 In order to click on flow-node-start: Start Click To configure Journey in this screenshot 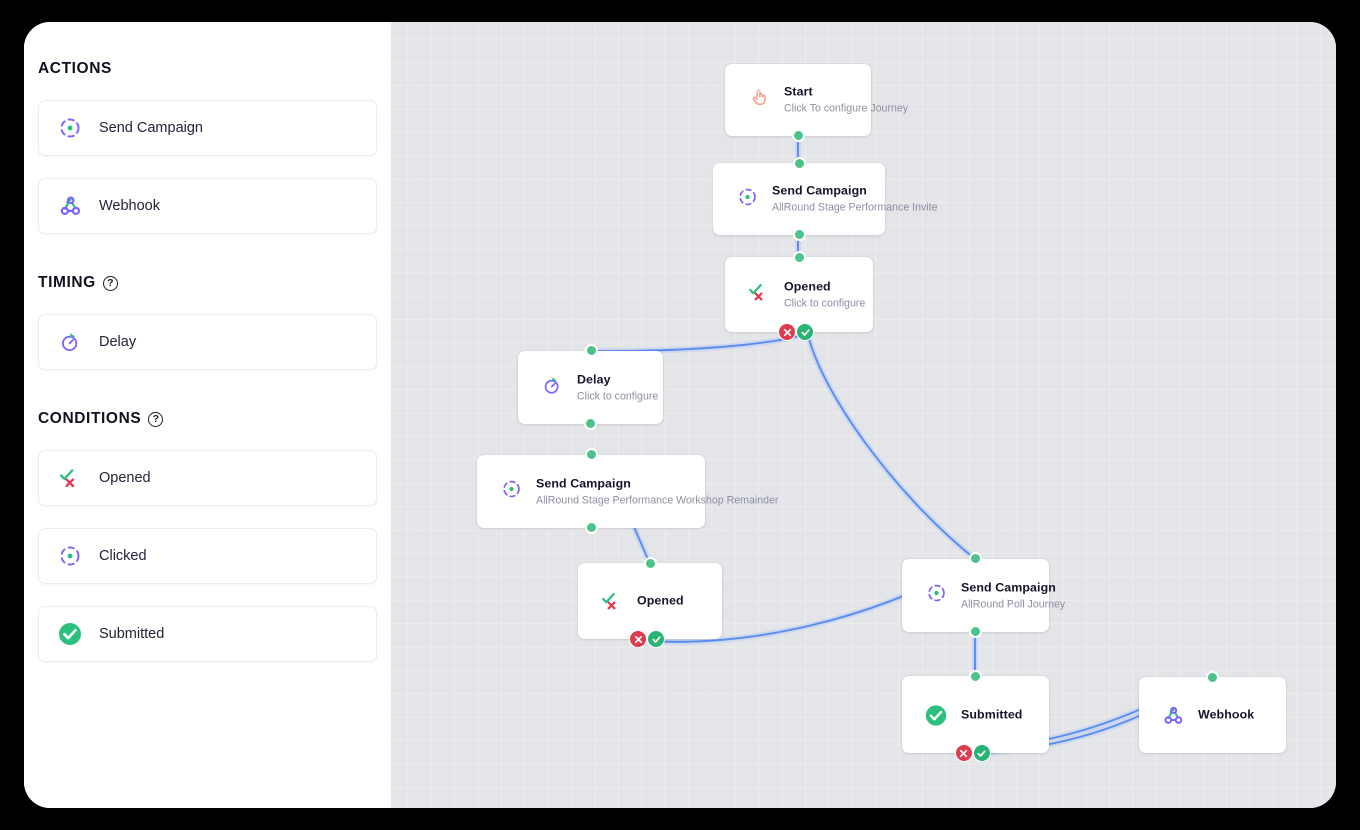, I will do `click(816, 103)`.